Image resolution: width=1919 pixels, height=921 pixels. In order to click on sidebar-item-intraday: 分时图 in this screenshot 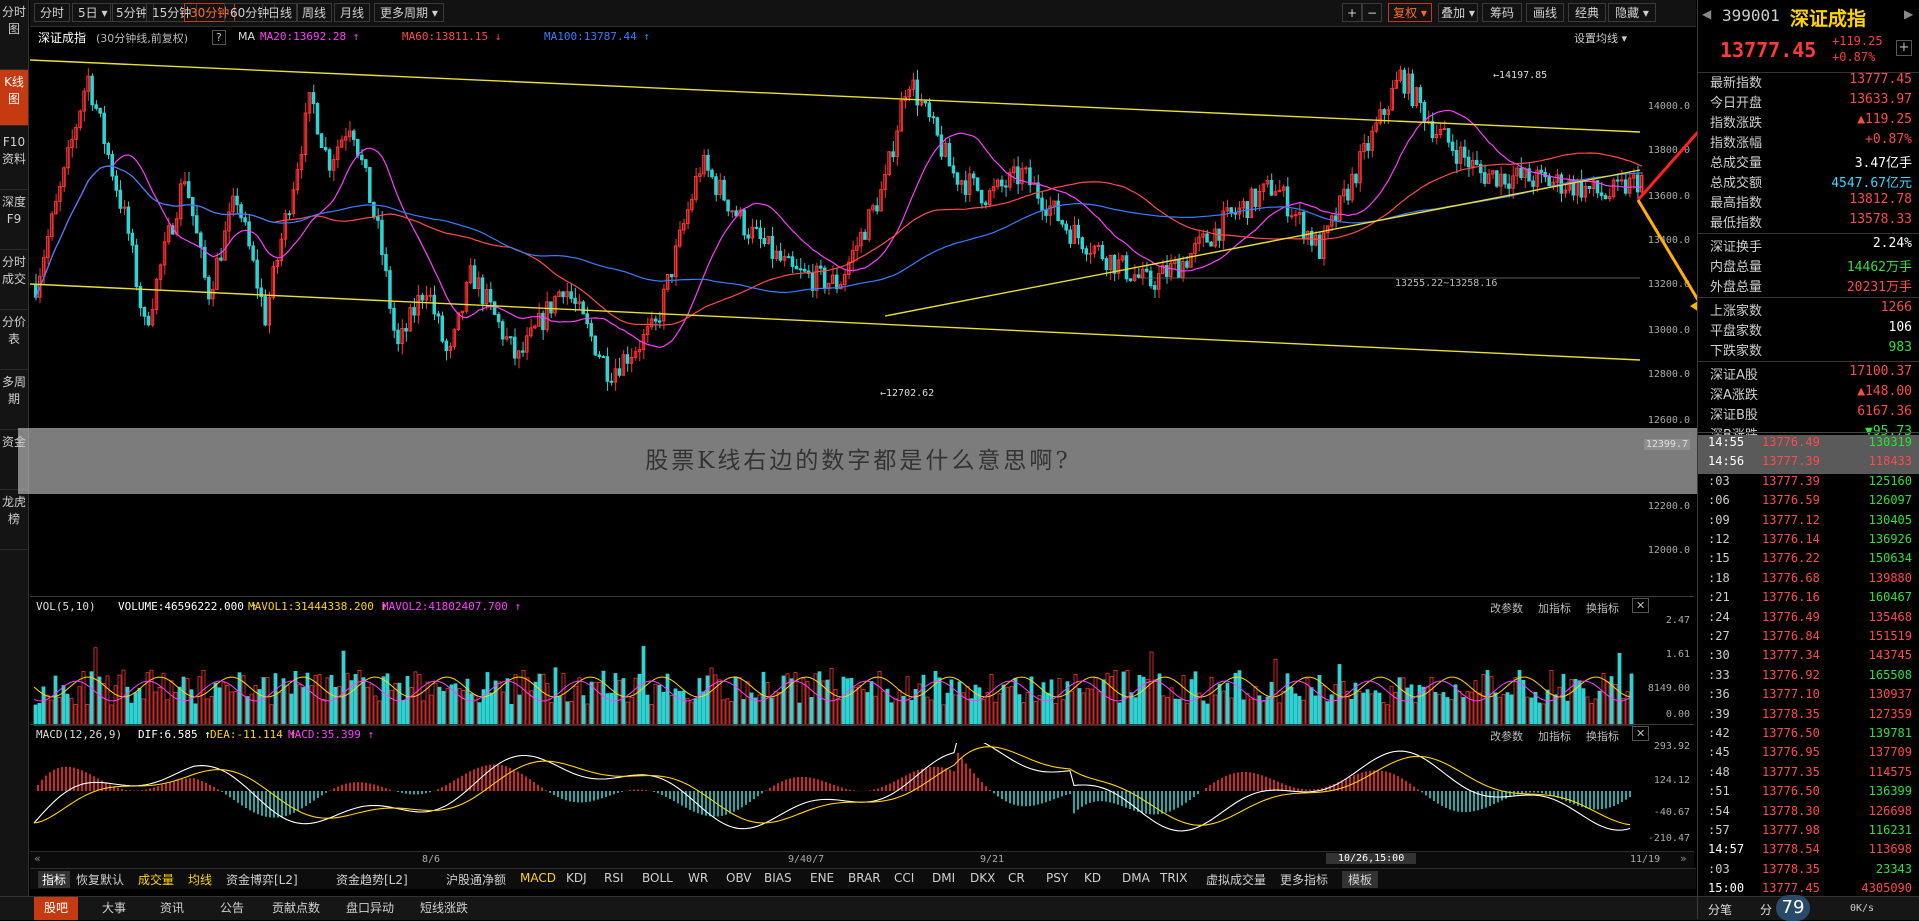, I will do `click(14, 35)`.